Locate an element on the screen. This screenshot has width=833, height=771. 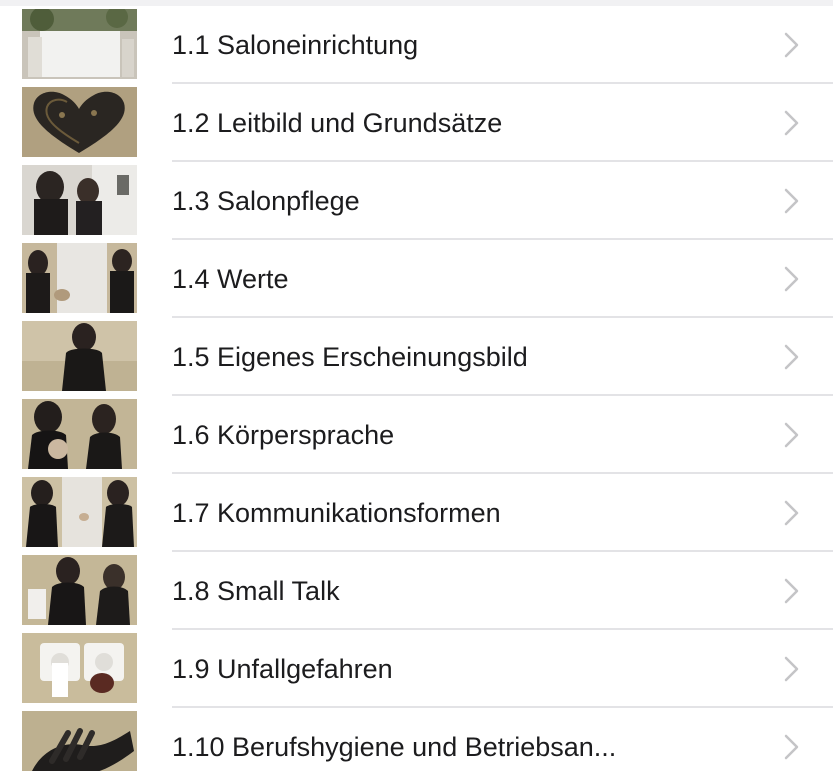
list-item-label: 1.9 Unfallgefahren is located at coordinates (282, 669).